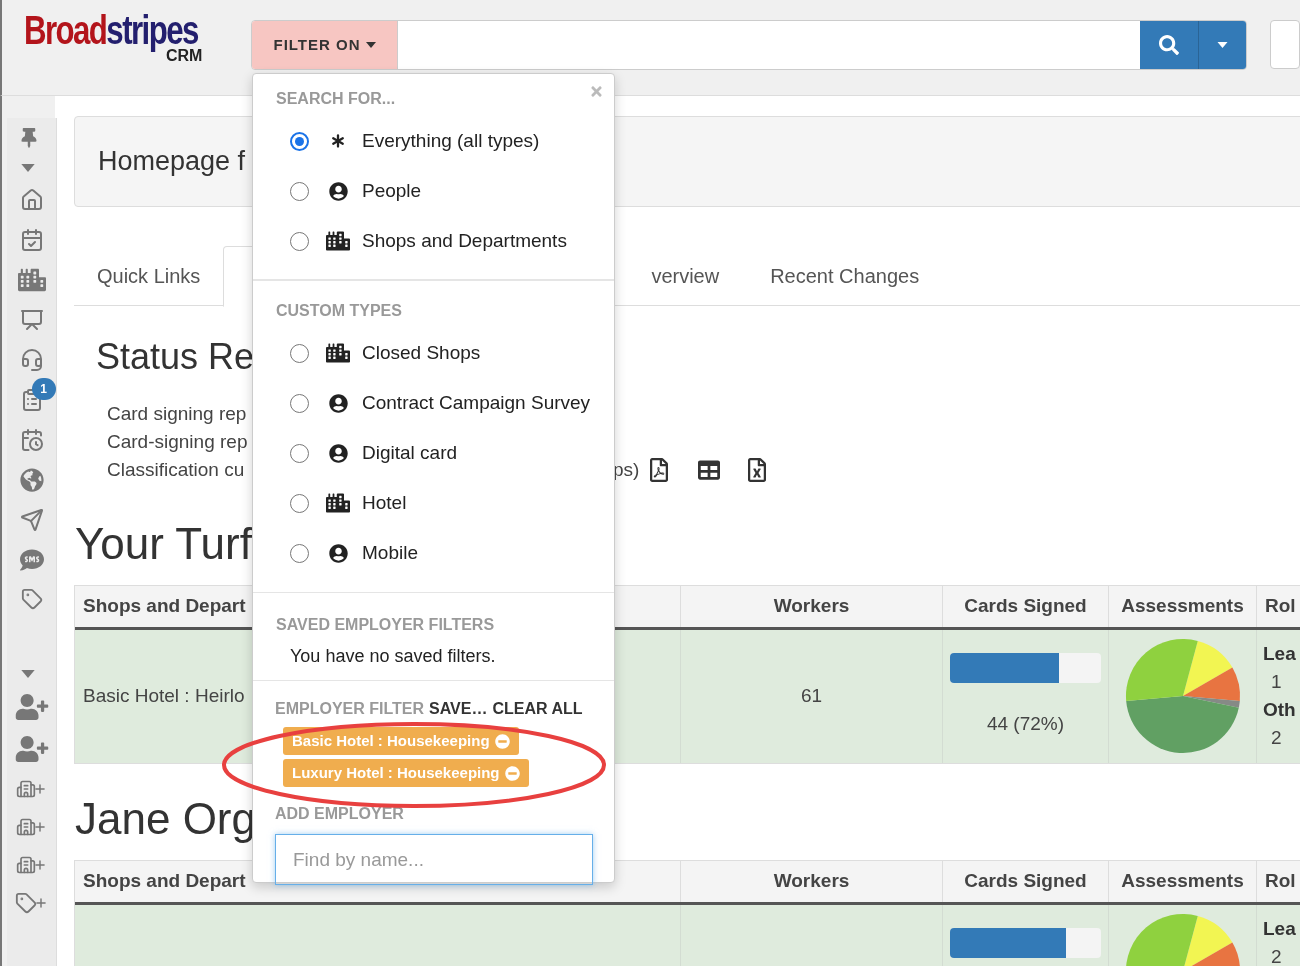 This screenshot has width=1300, height=966. What do you see at coordinates (31, 903) in the screenshot?
I see `tag-plus-icon` at bounding box center [31, 903].